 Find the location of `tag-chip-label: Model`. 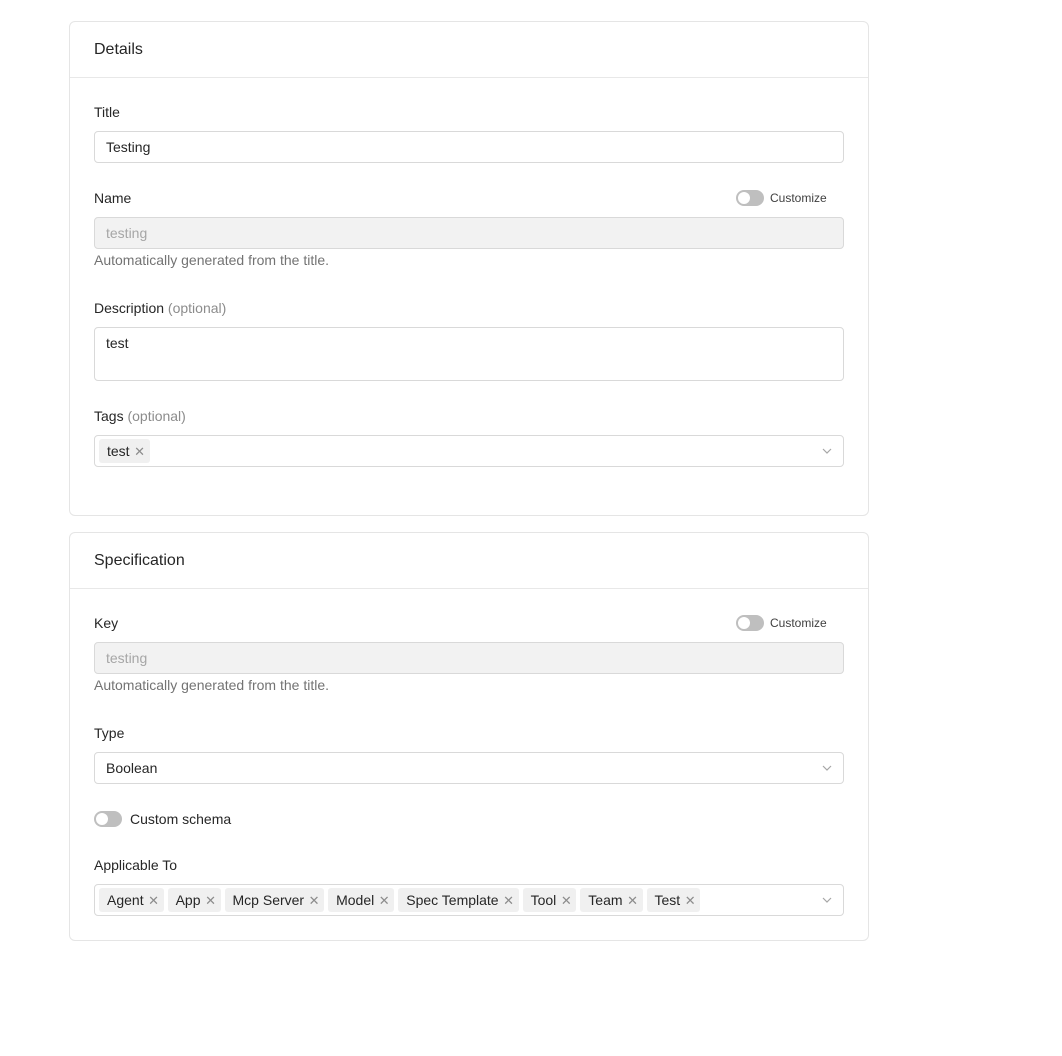

tag-chip-label: Model is located at coordinates (355, 900).